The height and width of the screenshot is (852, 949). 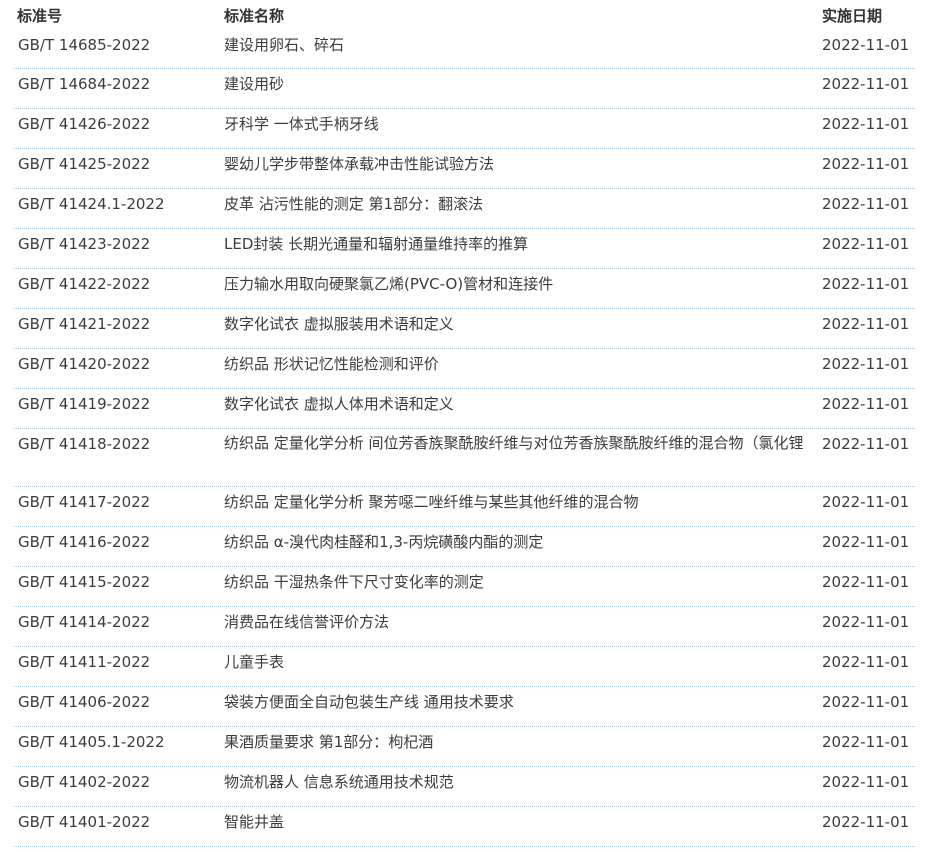 What do you see at coordinates (84, 84) in the screenshot?
I see `standard-code: GB/T 14684-2022` at bounding box center [84, 84].